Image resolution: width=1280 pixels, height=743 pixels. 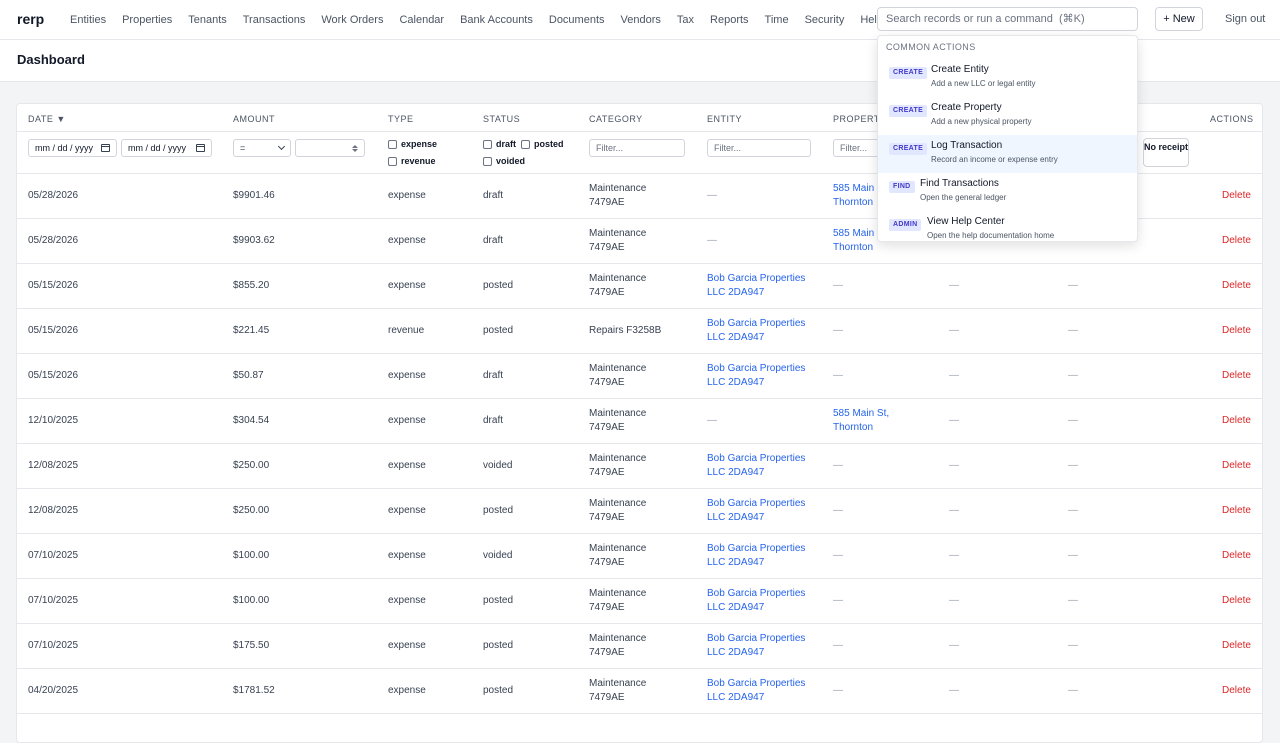 I want to click on column-header-type: TYPE, so click(x=401, y=119).